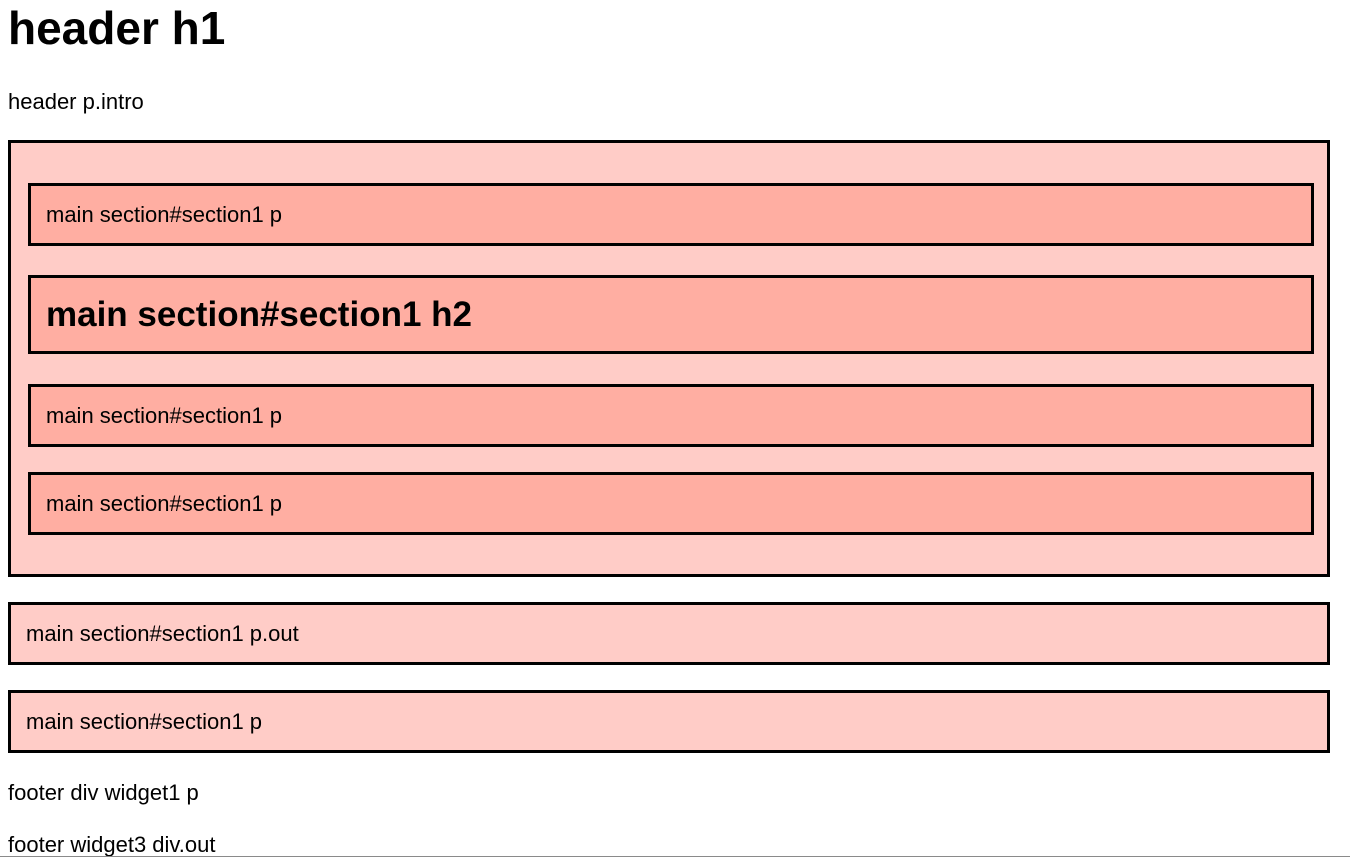 This screenshot has width=1350, height=858. Describe the element at coordinates (112, 844) in the screenshot. I see `footer-widget3-text: footer widget3 div.out` at that location.